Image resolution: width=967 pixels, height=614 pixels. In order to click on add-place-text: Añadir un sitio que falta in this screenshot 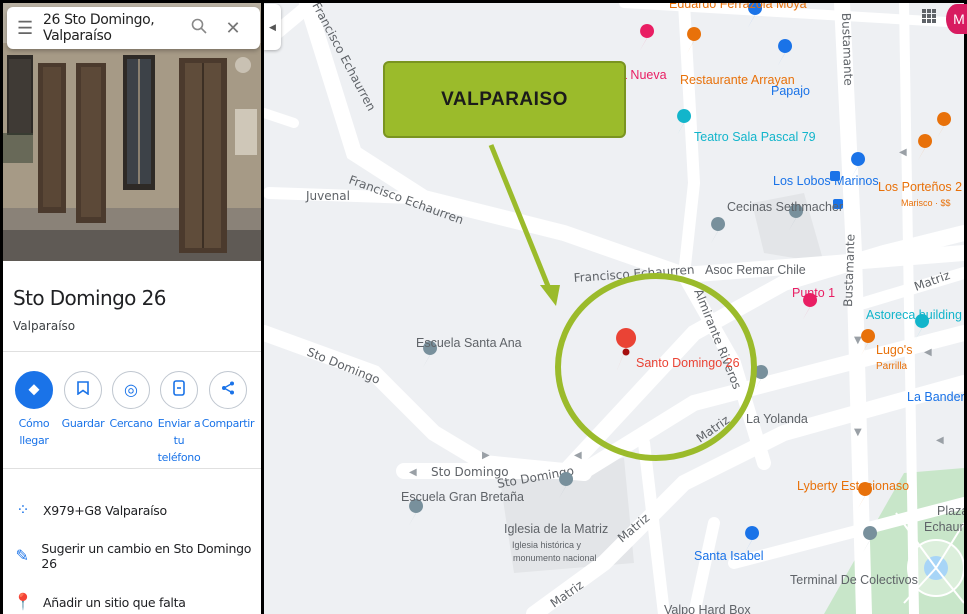, I will do `click(114, 602)`.